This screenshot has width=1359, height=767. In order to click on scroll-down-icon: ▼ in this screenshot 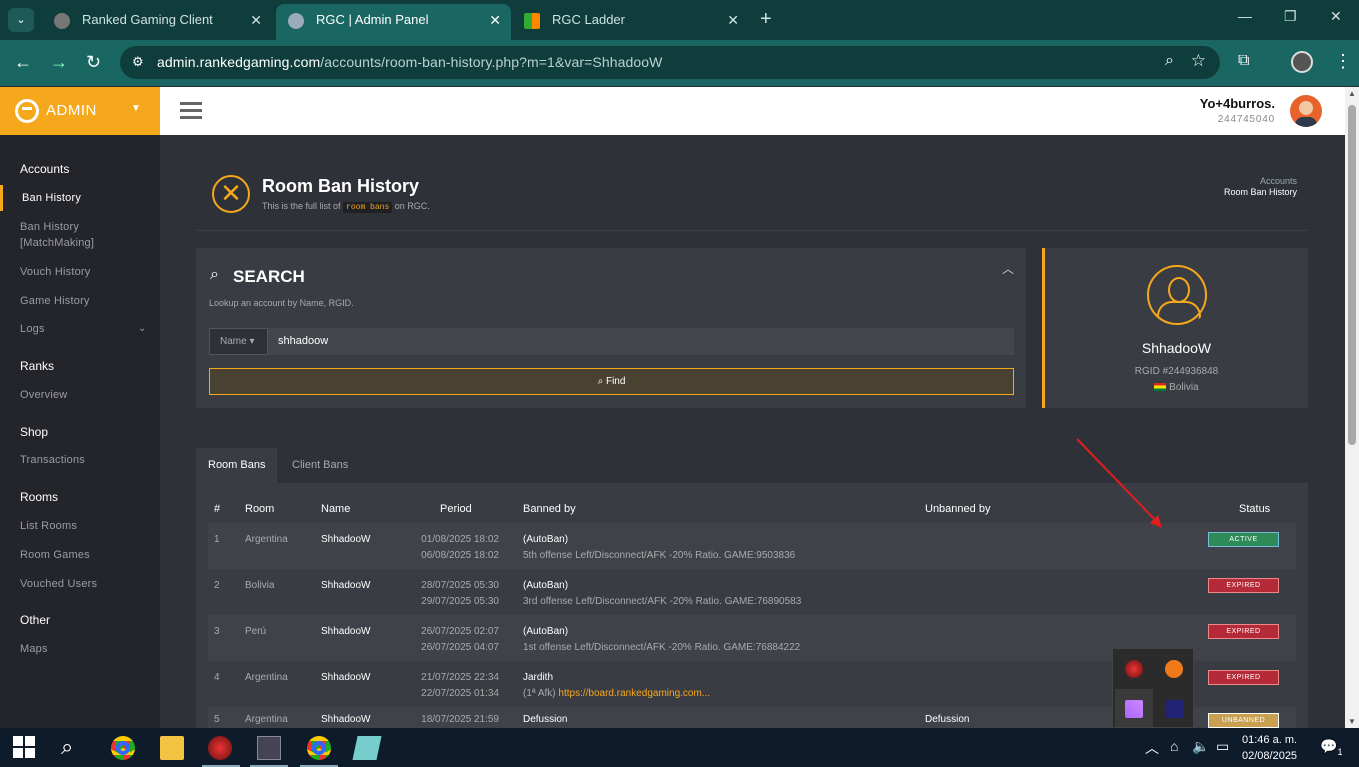, I will do `click(1352, 721)`.